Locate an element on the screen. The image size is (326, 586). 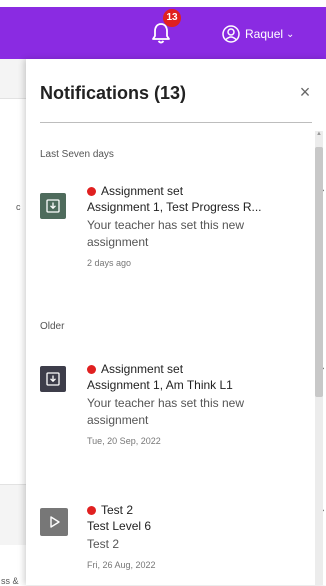
user-name: Raquel is located at coordinates (264, 34).